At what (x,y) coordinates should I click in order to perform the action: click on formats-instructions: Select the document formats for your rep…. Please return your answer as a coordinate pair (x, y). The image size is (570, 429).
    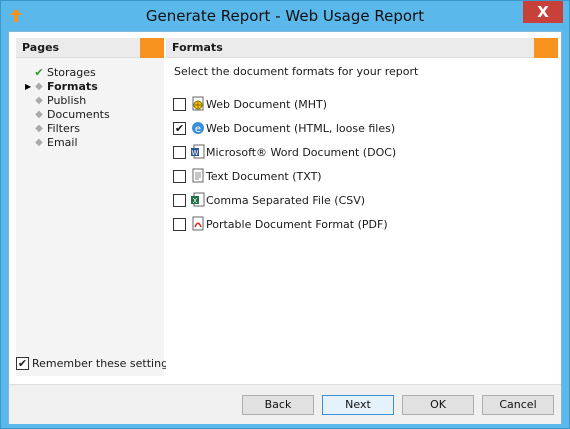
    Looking at the image, I should click on (296, 71).